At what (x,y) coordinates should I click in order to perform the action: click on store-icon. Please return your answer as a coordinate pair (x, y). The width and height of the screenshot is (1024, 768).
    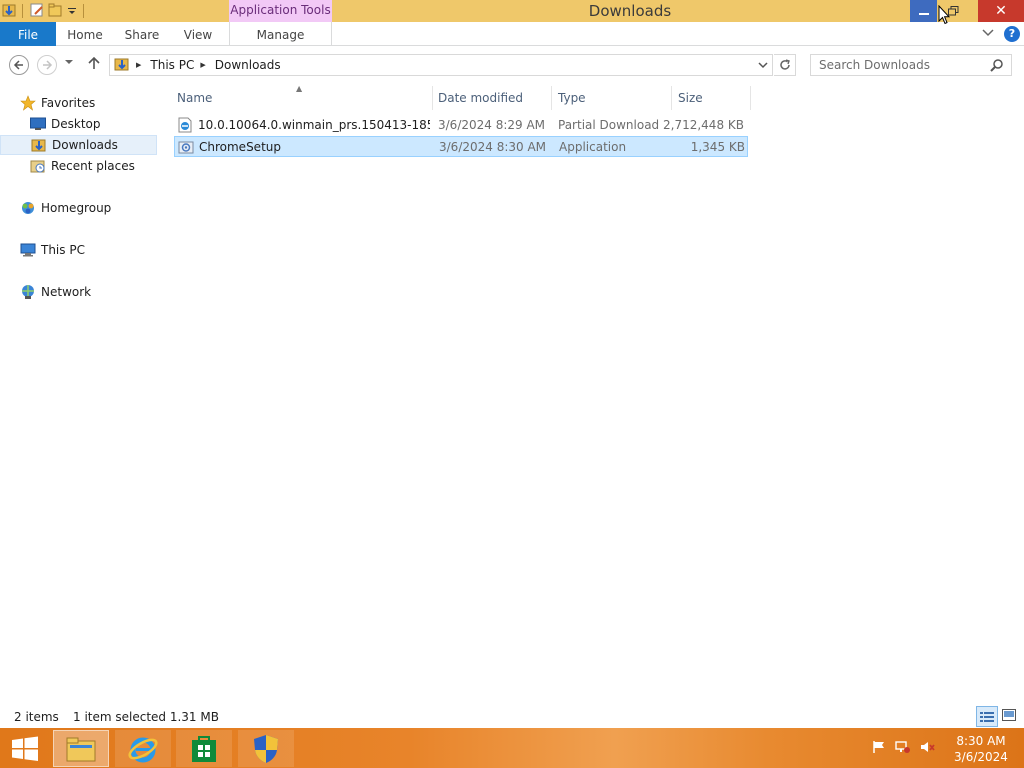
    Looking at the image, I should click on (204, 748).